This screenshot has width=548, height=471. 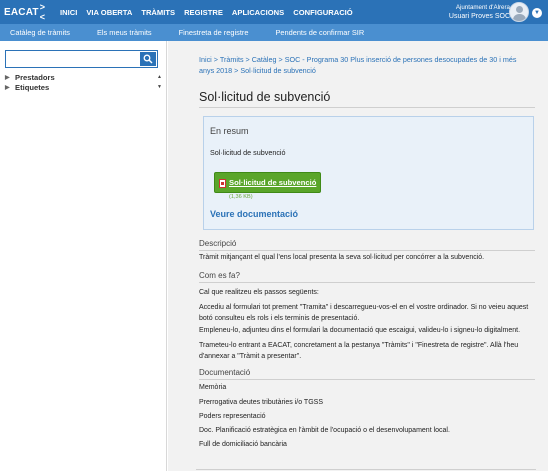 I want to click on summary-title: En resum, so click(x=229, y=131).